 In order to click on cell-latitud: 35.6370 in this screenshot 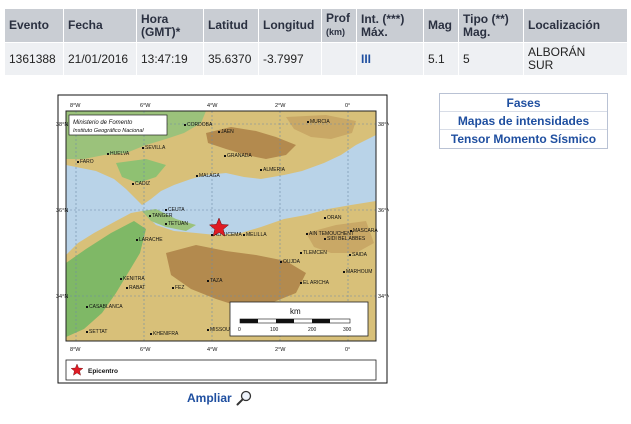, I will do `click(231, 59)`.